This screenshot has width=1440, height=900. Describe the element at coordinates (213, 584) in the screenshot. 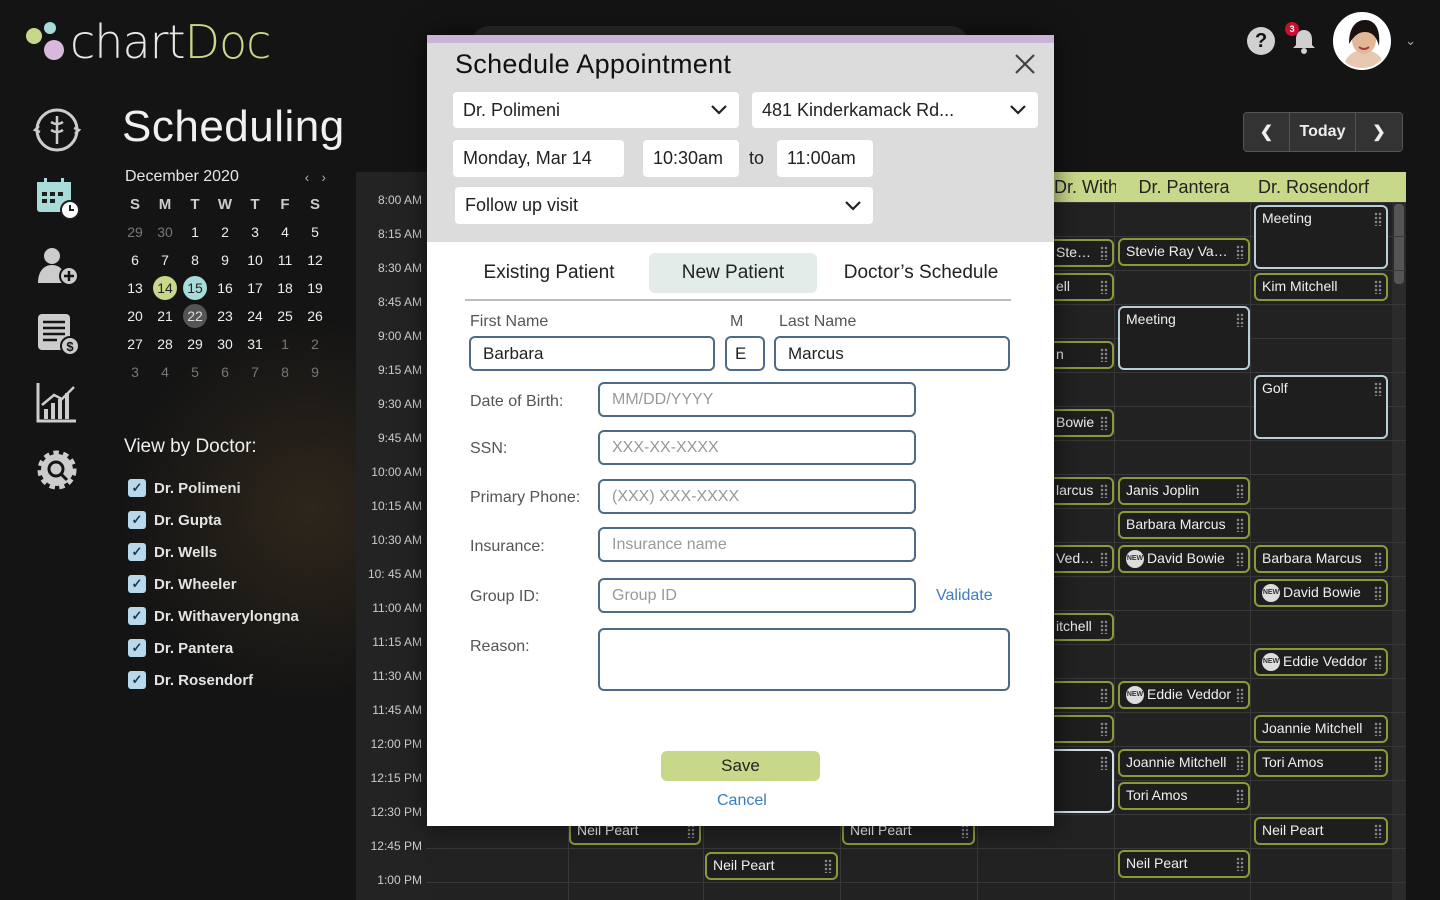

I see `doctor-filter-item: ✓ Dr. Wheeler` at that location.